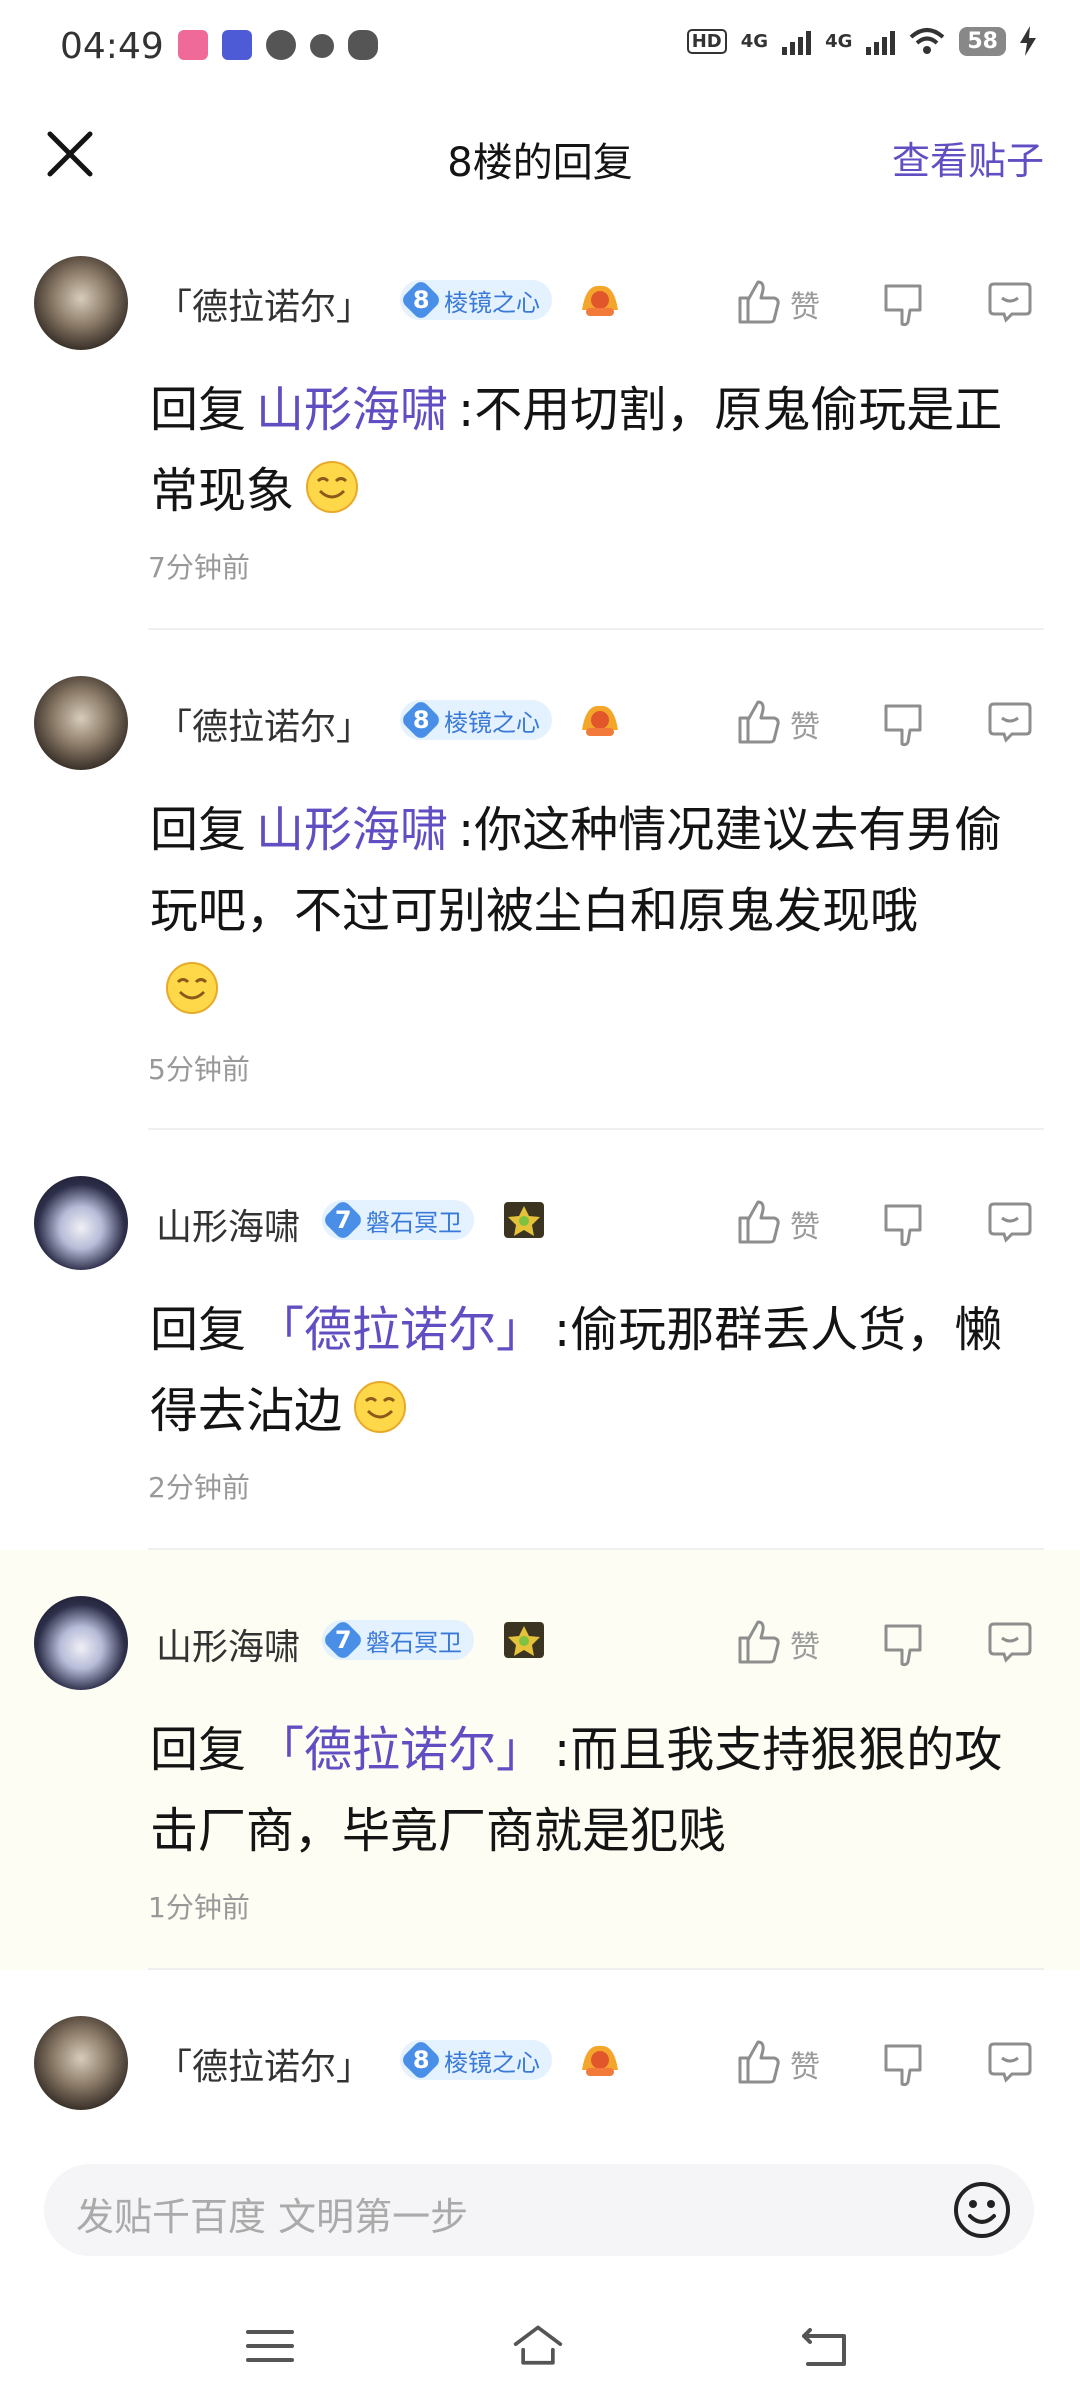 The height and width of the screenshot is (2404, 1080). I want to click on reply-time: 2分钟前, so click(199, 1487).